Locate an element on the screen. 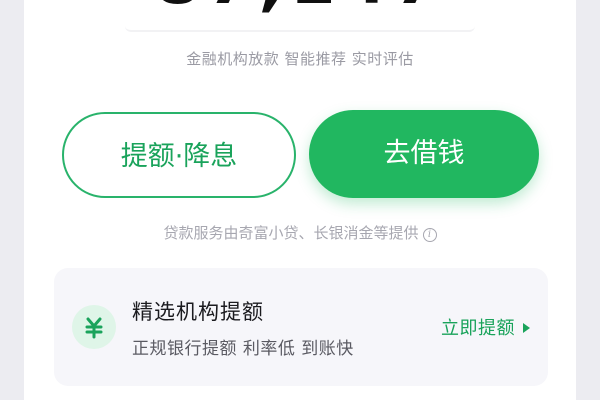 The width and height of the screenshot is (600, 400). play-arrow-icon is located at coordinates (526, 328).